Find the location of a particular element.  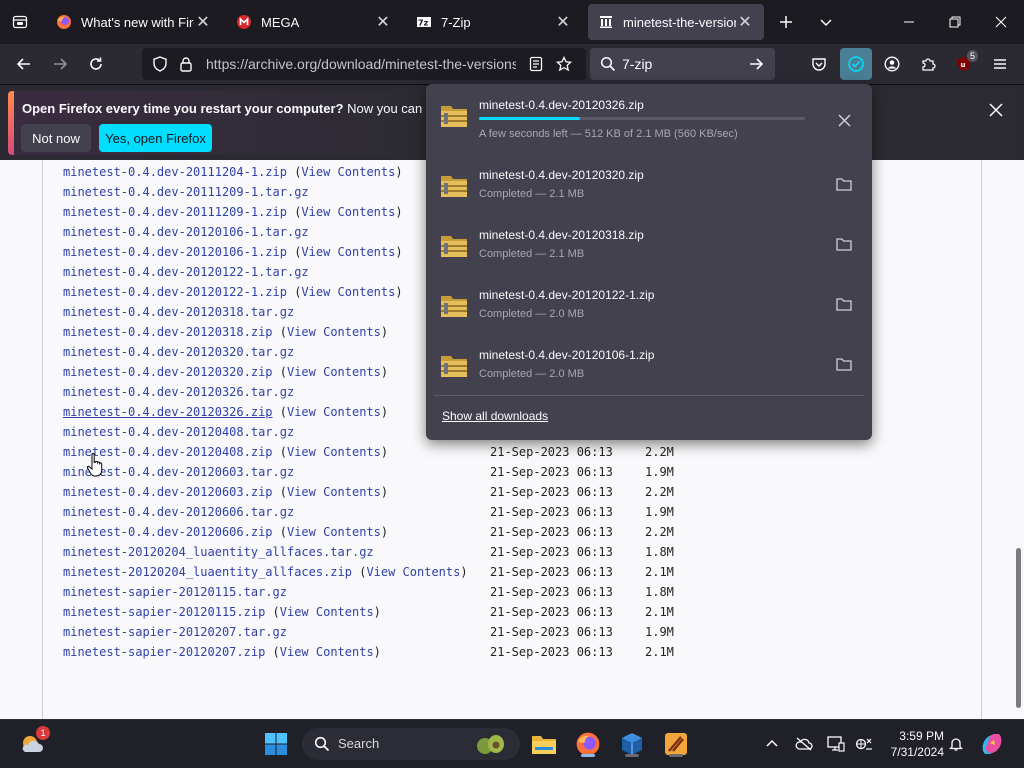

downloads-button is located at coordinates (856, 64).